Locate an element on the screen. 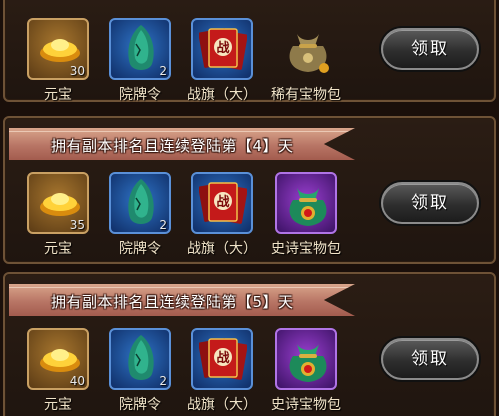 The image size is (499, 416). item-slot: 40 is located at coordinates (58, 359).